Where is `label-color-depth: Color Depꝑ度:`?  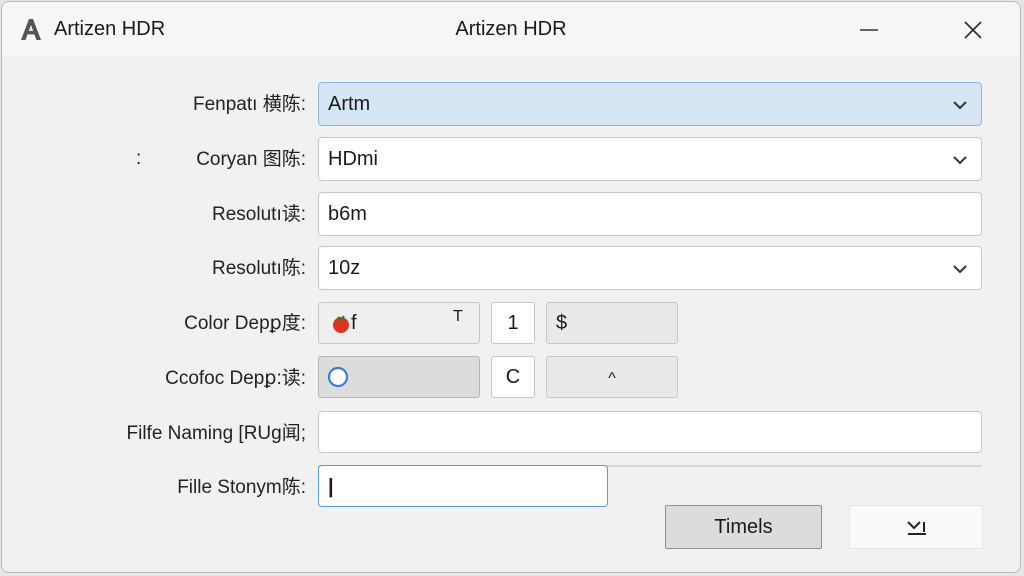 label-color-depth: Color Depꝑ度: is located at coordinates (245, 323).